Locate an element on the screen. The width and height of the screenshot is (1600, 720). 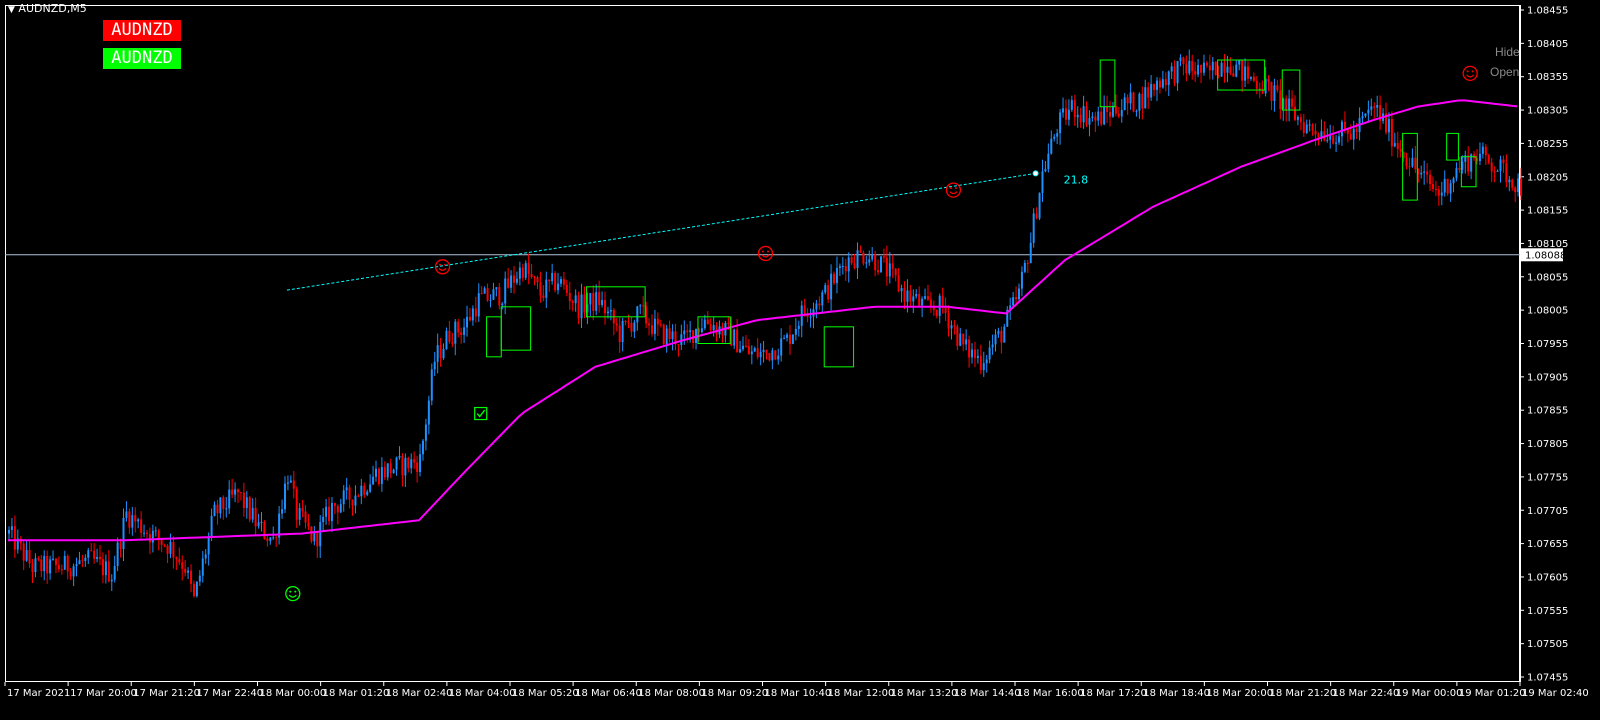
time-tick-label: 18 Mar 04:00 is located at coordinates (482, 693).